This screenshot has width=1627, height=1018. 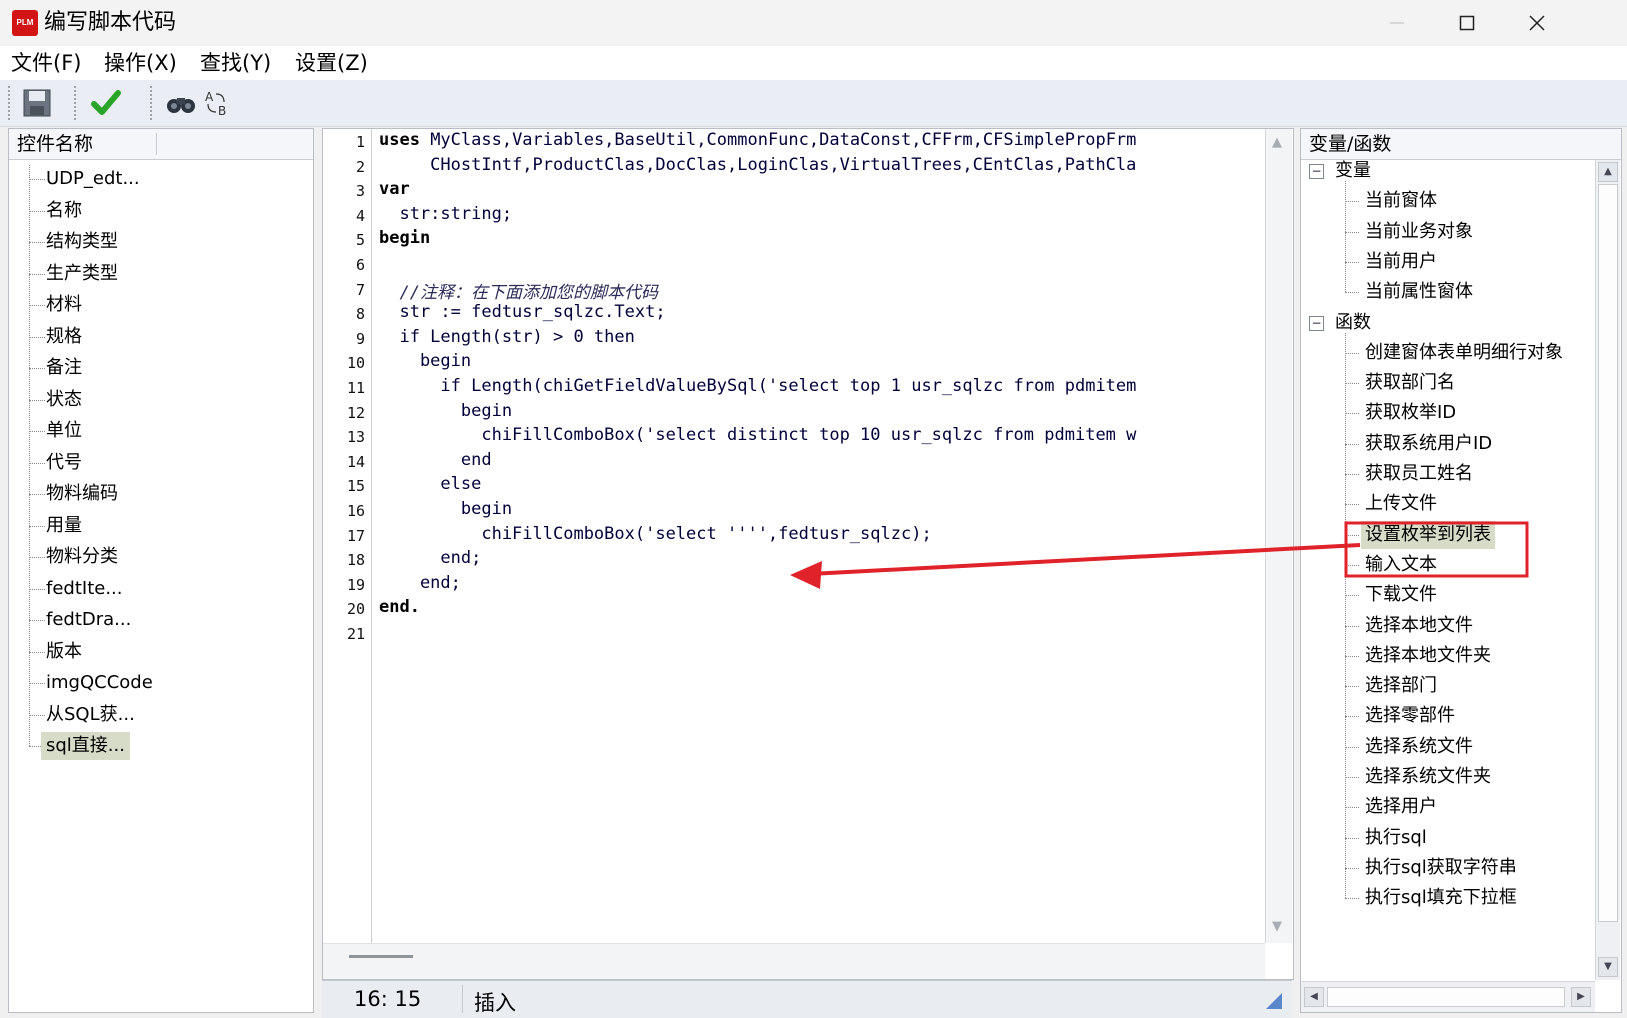 I want to click on close-button, so click(x=1537, y=23).